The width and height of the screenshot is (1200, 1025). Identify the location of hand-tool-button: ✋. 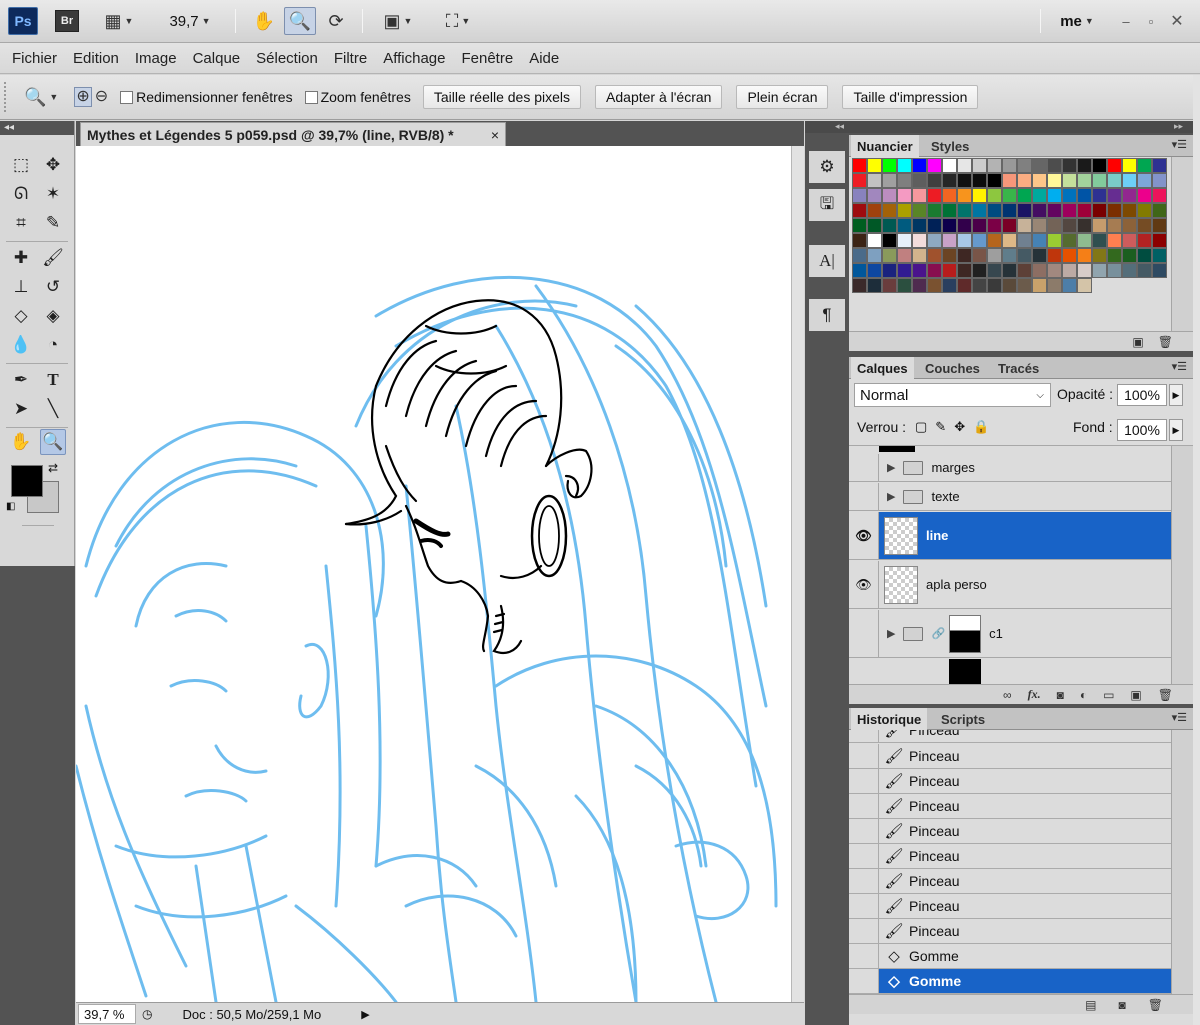
(264, 21).